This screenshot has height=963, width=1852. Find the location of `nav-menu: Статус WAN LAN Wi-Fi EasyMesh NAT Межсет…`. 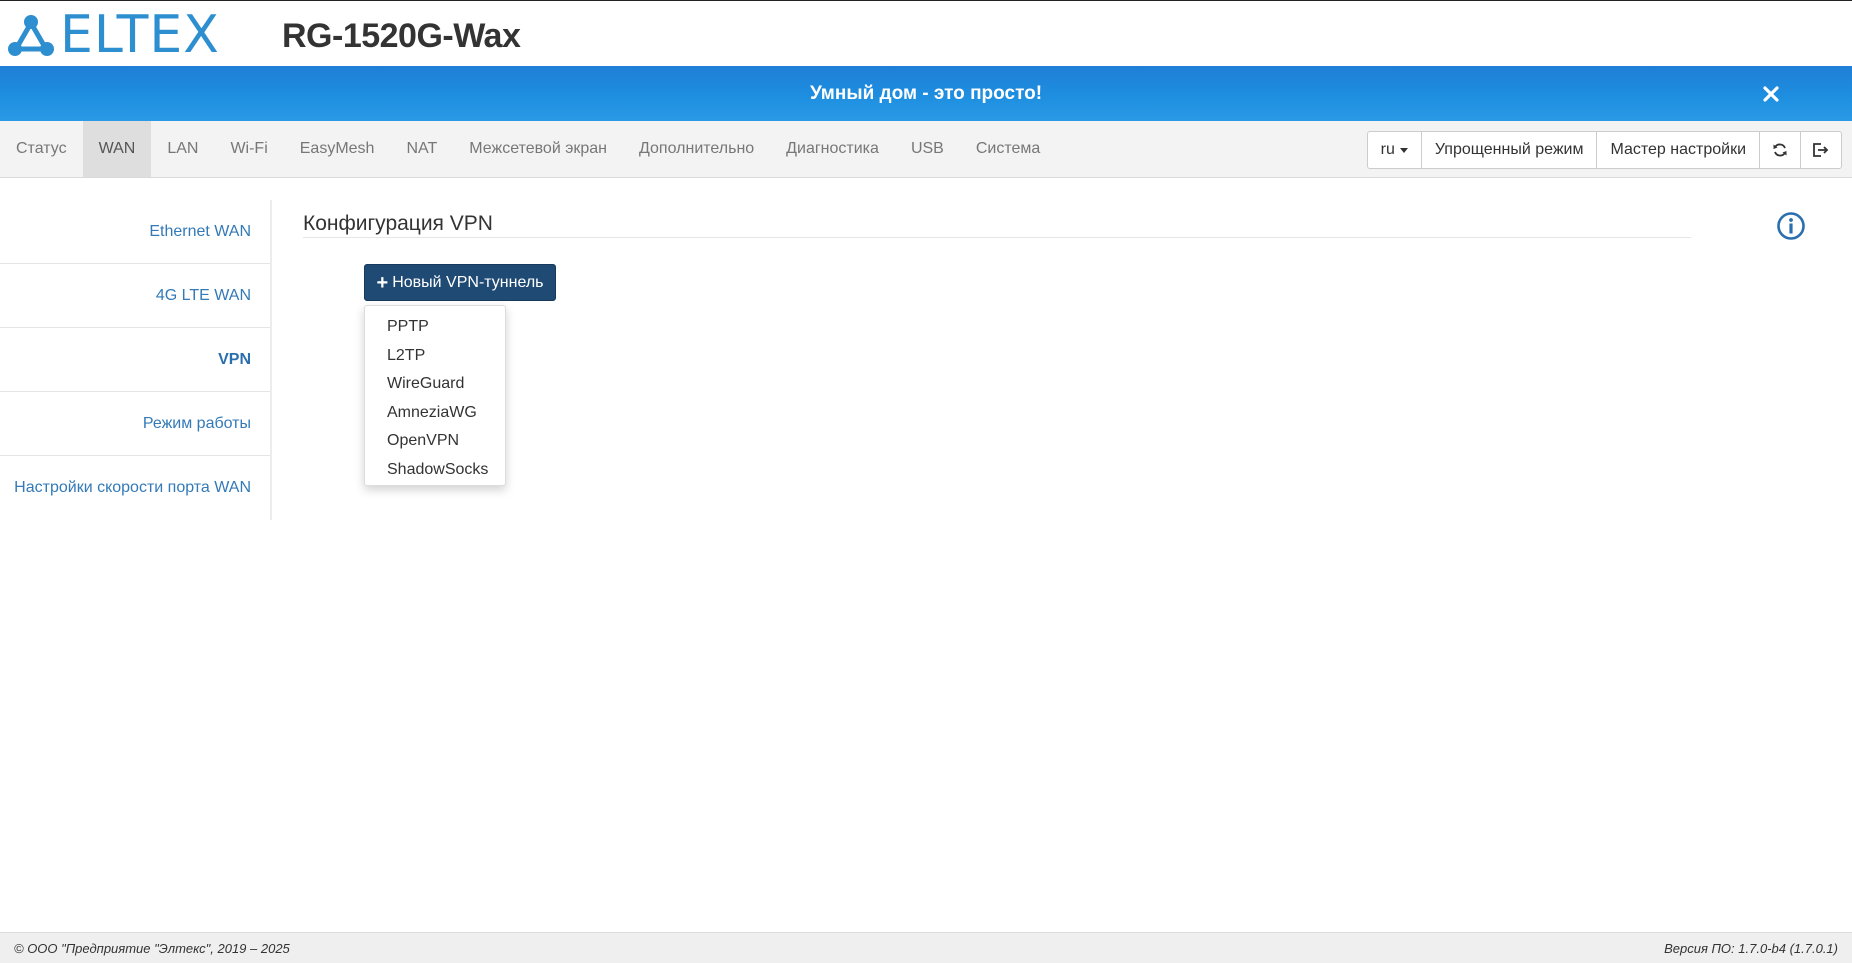

nav-menu: Статус WAN LAN Wi-Fi EasyMesh NAT Межсет… is located at coordinates (528, 149).